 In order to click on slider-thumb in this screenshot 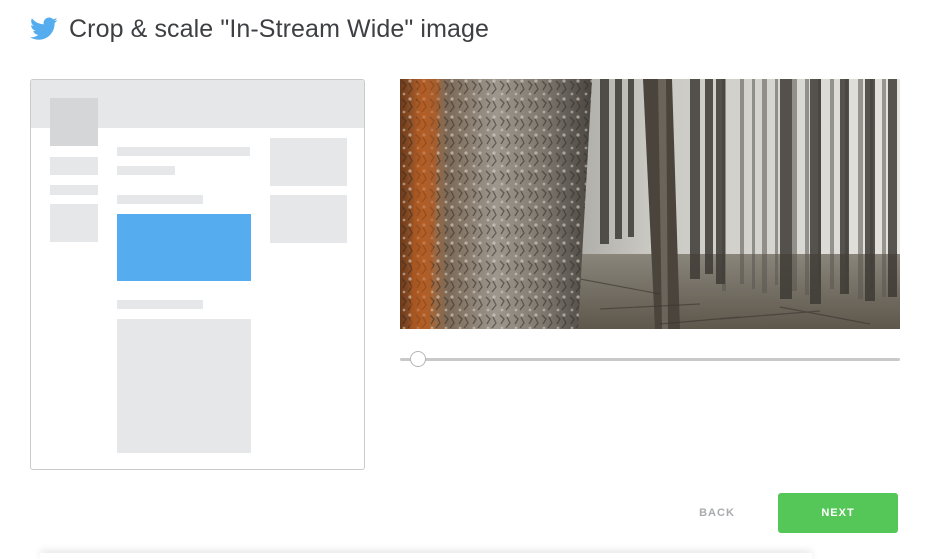, I will do `click(418, 359)`.